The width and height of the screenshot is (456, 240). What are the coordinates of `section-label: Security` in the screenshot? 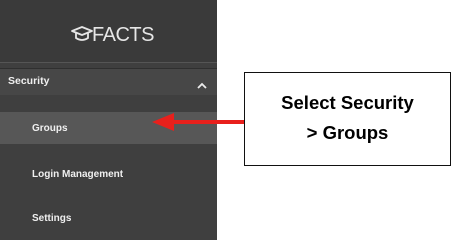 It's located at (29, 81).